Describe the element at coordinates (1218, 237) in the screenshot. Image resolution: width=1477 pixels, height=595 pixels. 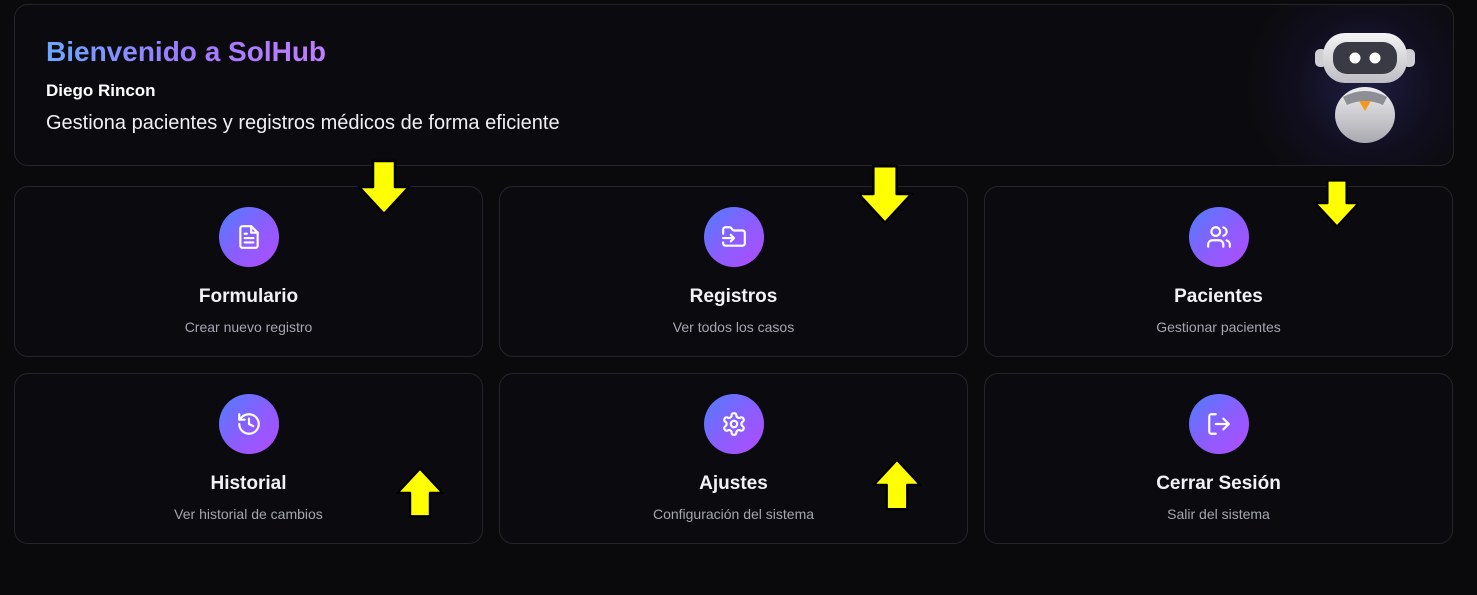
I see `users-icon` at that location.